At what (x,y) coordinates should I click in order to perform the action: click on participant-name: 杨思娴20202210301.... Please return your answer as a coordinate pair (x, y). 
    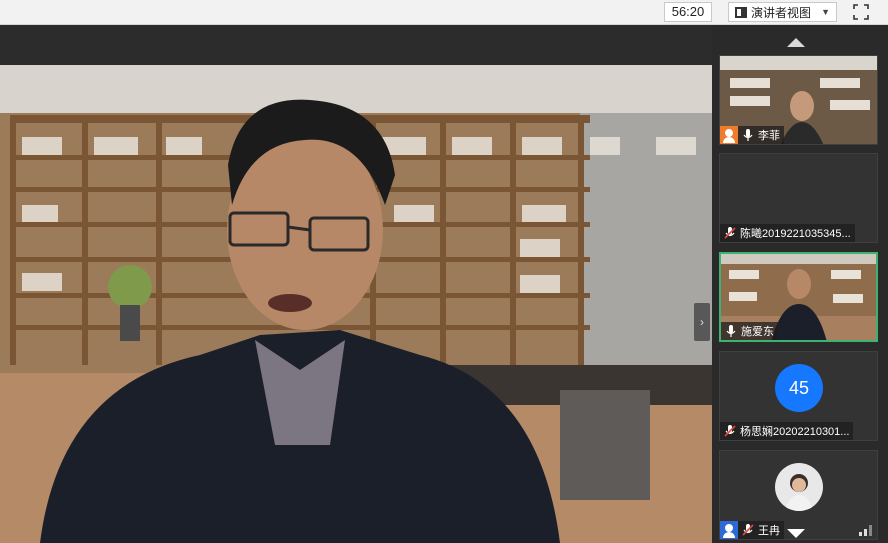
    Looking at the image, I should click on (795, 432).